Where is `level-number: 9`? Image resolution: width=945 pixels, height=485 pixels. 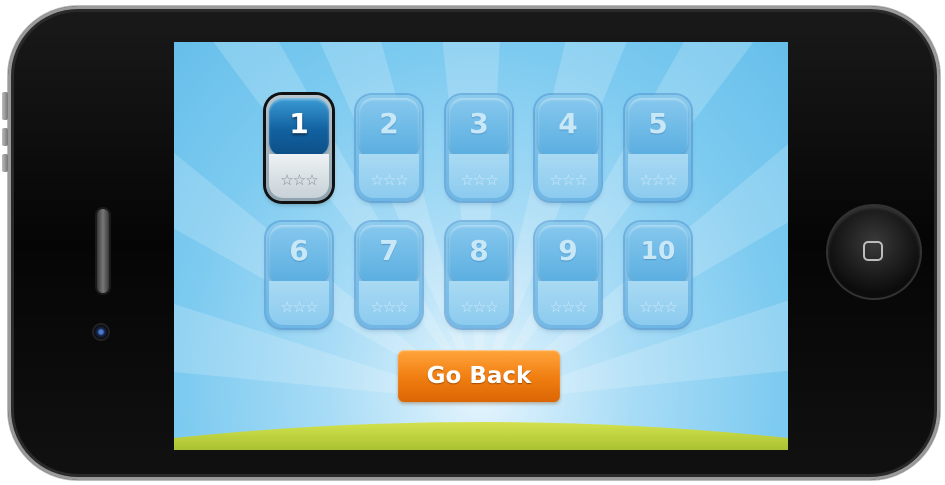 level-number: 9 is located at coordinates (568, 250).